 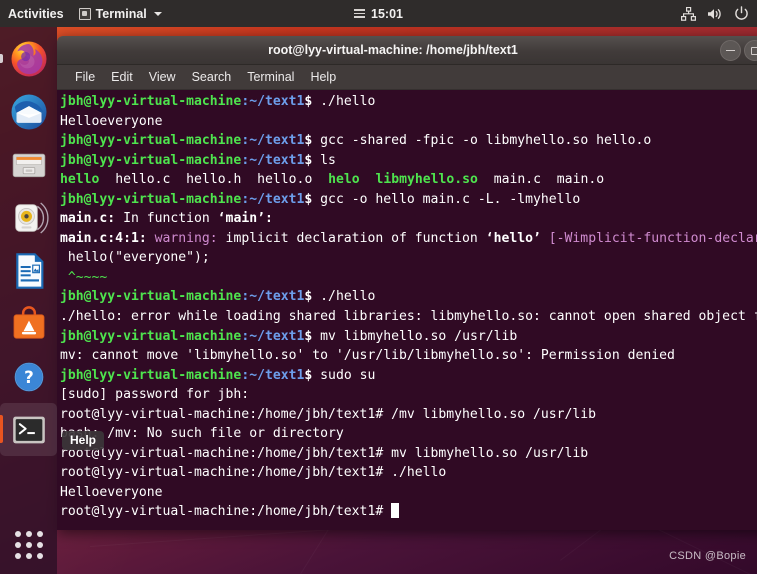 What do you see at coordinates (218, 375) in the screenshot?
I see `terminal-line: jbh@lyy-virtual-machine:~/text1$ sudo su` at bounding box center [218, 375].